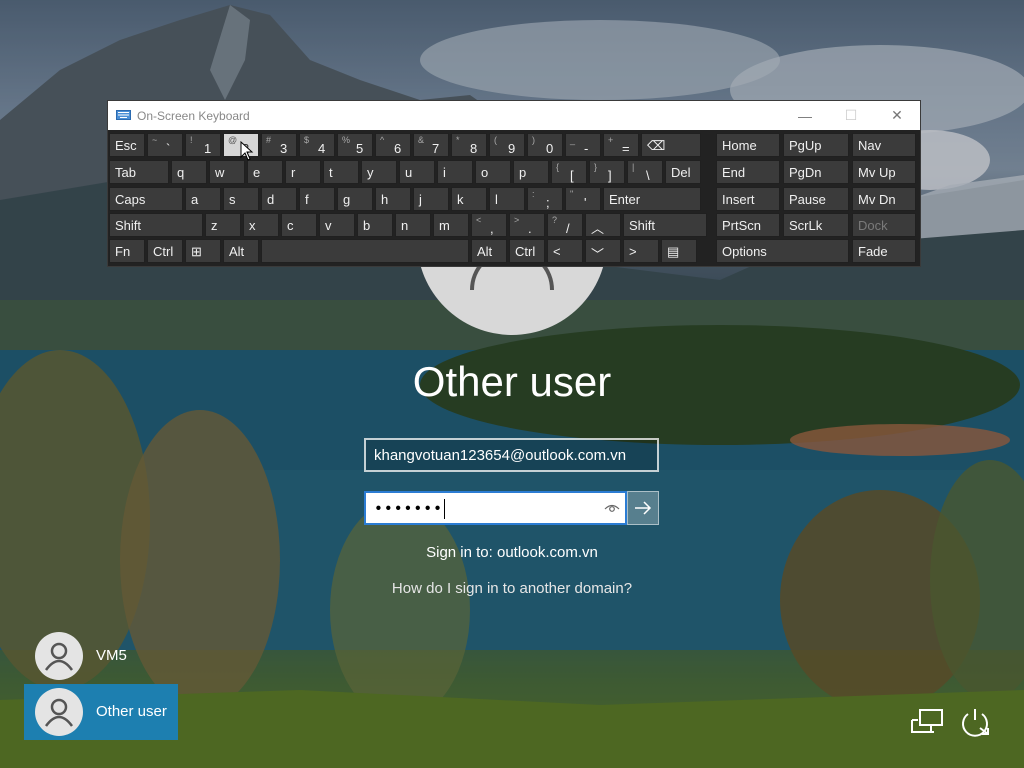  Describe the element at coordinates (203, 251) in the screenshot. I see `key--4-2: ⊞` at that location.